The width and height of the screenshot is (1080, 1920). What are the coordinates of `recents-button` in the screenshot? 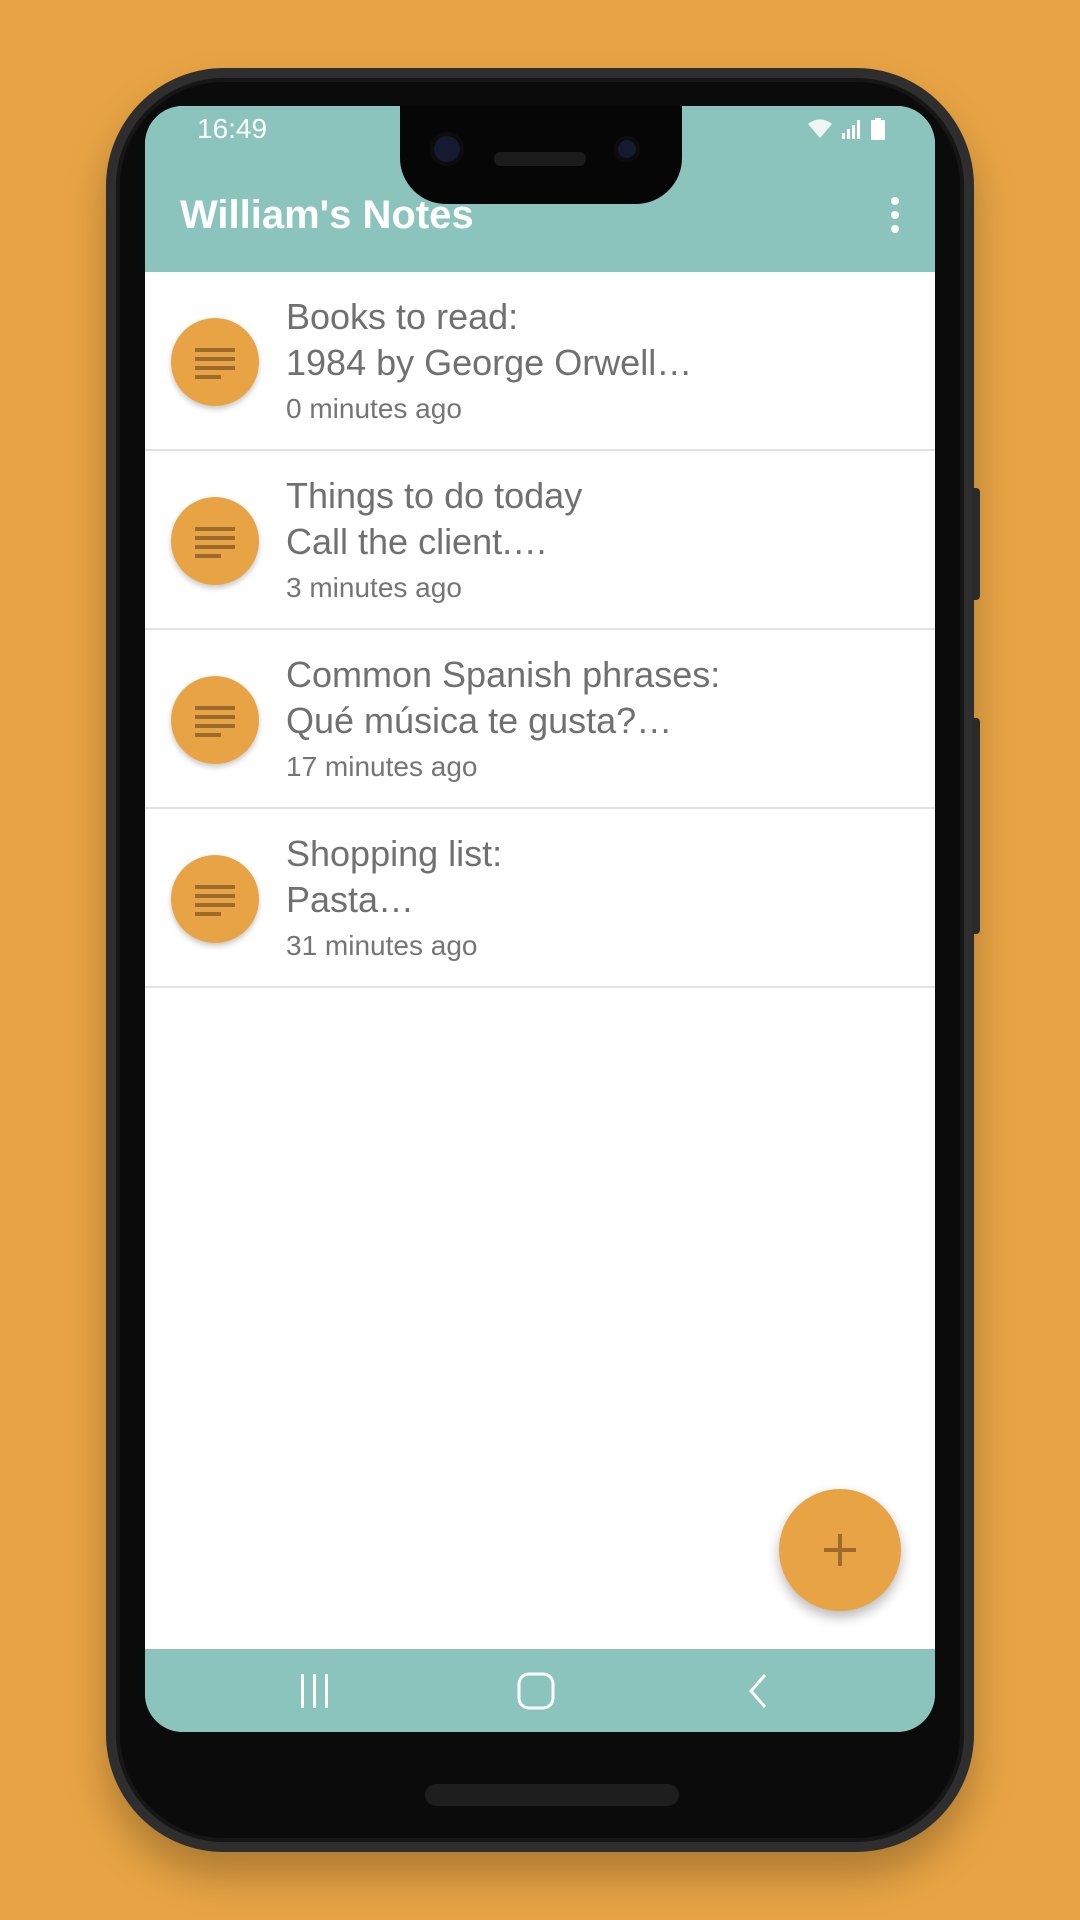 It's located at (315, 1691).